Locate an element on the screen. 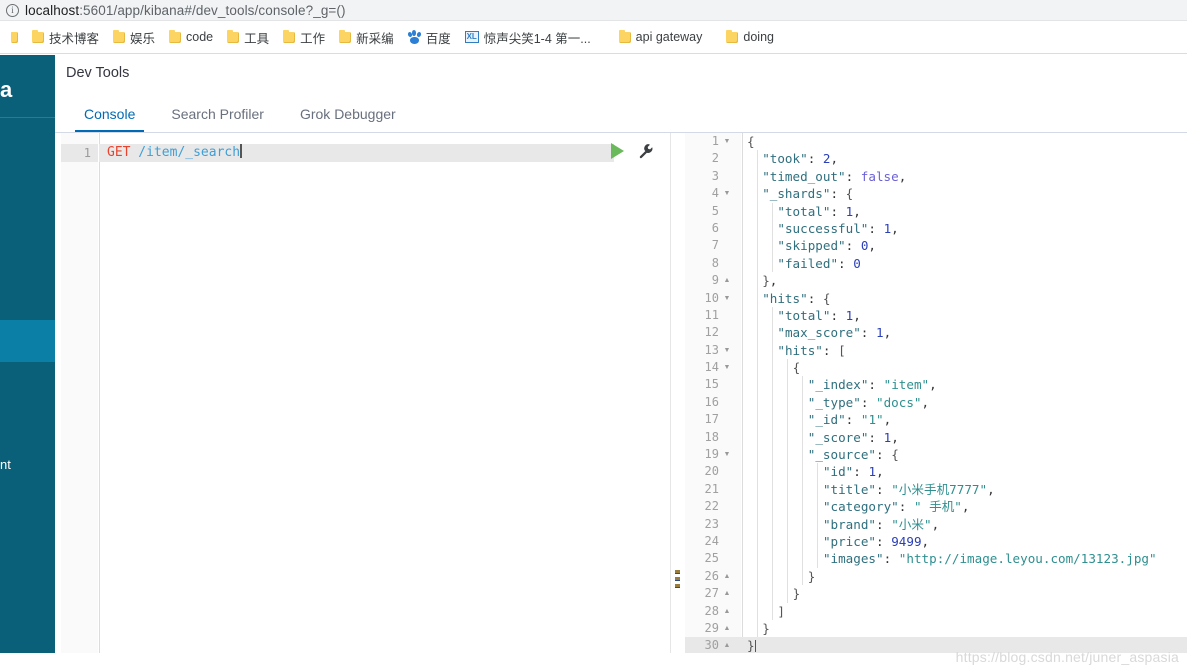 The width and height of the screenshot is (1187, 671). response-line-number: 17 is located at coordinates (711, 419).